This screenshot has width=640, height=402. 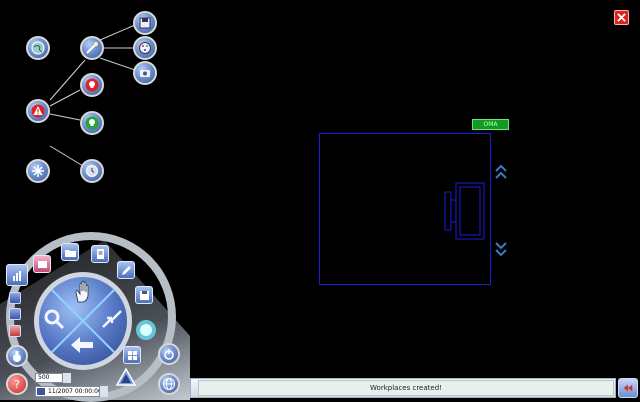 I want to click on palette-button, so click(x=145, y=48).